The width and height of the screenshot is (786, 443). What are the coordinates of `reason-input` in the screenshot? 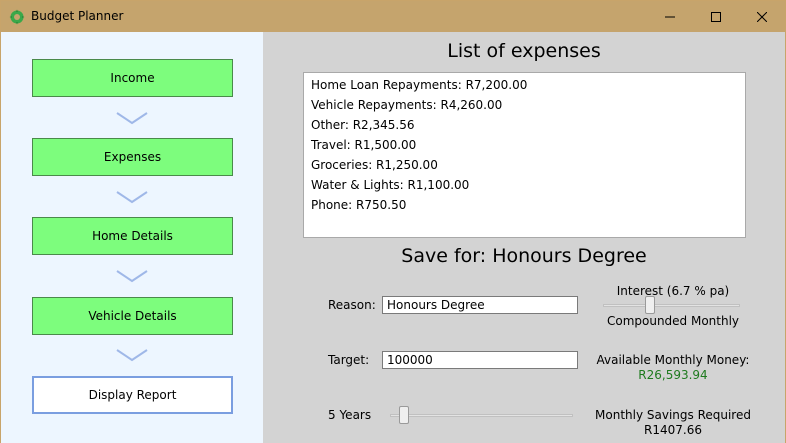 It's located at (480, 305).